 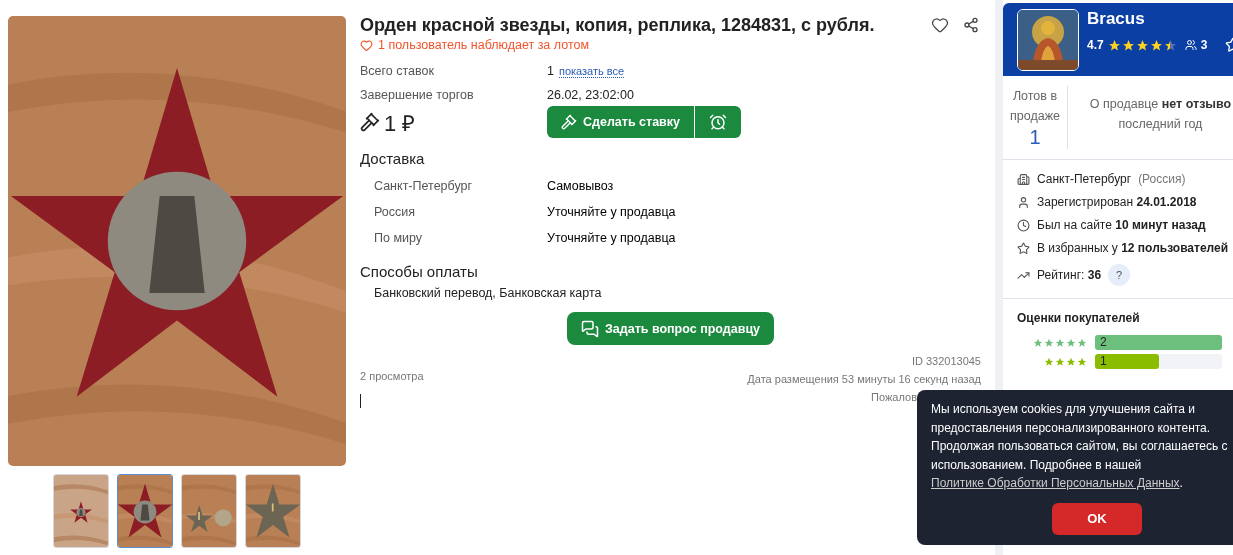 I want to click on rating-bar: 2, so click(x=1158, y=342).